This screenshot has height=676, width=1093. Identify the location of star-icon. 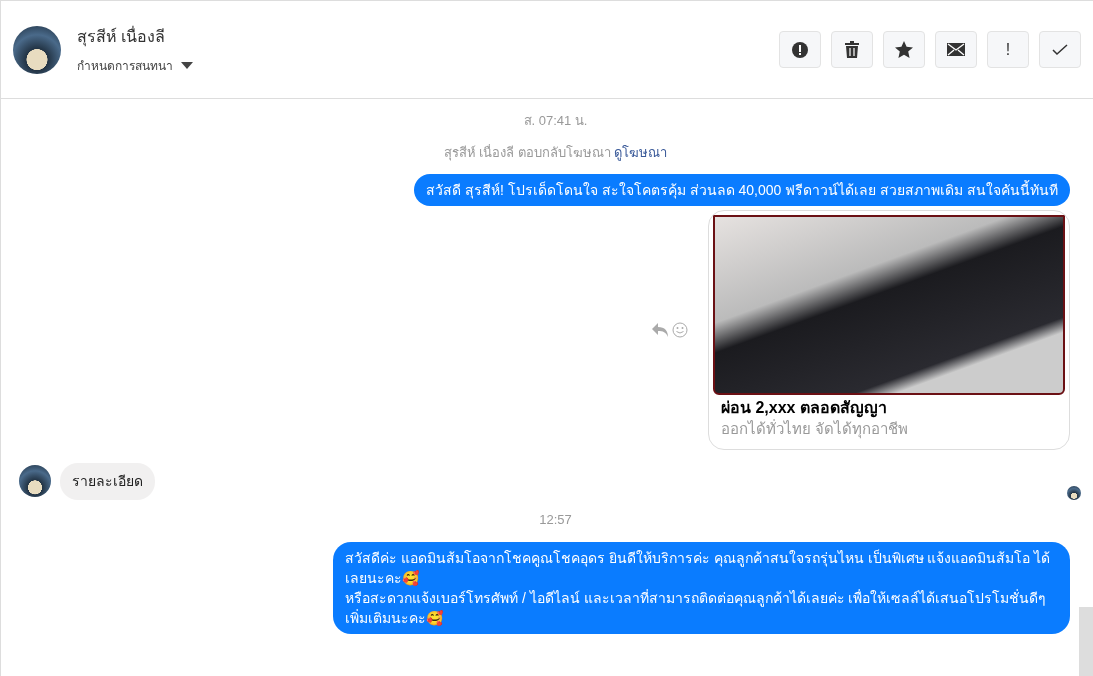
(904, 49).